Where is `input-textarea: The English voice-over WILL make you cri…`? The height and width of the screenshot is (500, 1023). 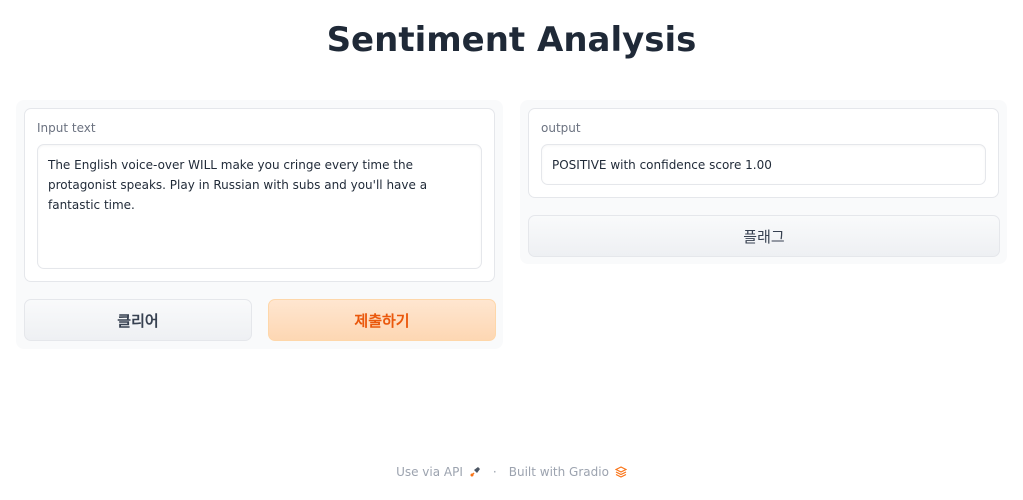
input-textarea: The English voice-over WILL make you cri… is located at coordinates (259, 206).